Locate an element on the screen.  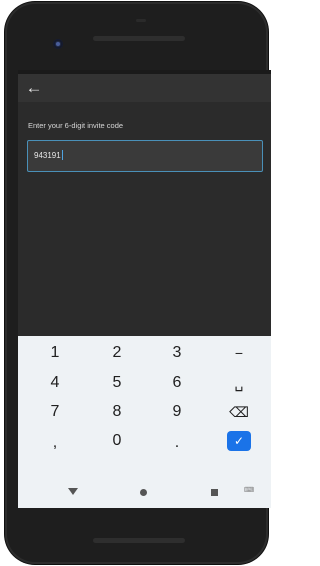
app-bar: ← is located at coordinates (144, 88).